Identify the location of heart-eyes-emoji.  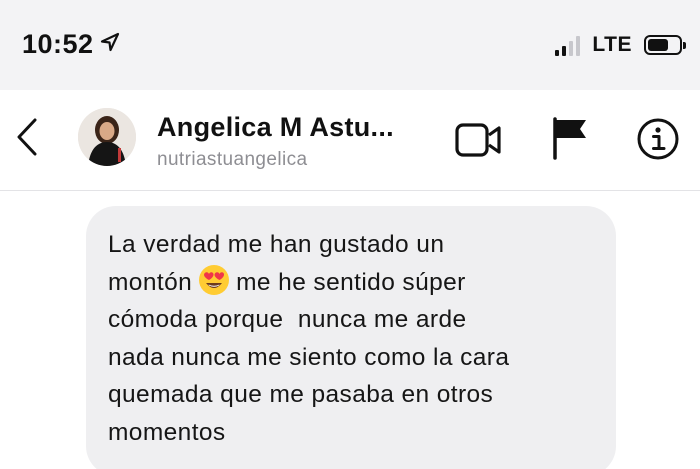
(214, 280).